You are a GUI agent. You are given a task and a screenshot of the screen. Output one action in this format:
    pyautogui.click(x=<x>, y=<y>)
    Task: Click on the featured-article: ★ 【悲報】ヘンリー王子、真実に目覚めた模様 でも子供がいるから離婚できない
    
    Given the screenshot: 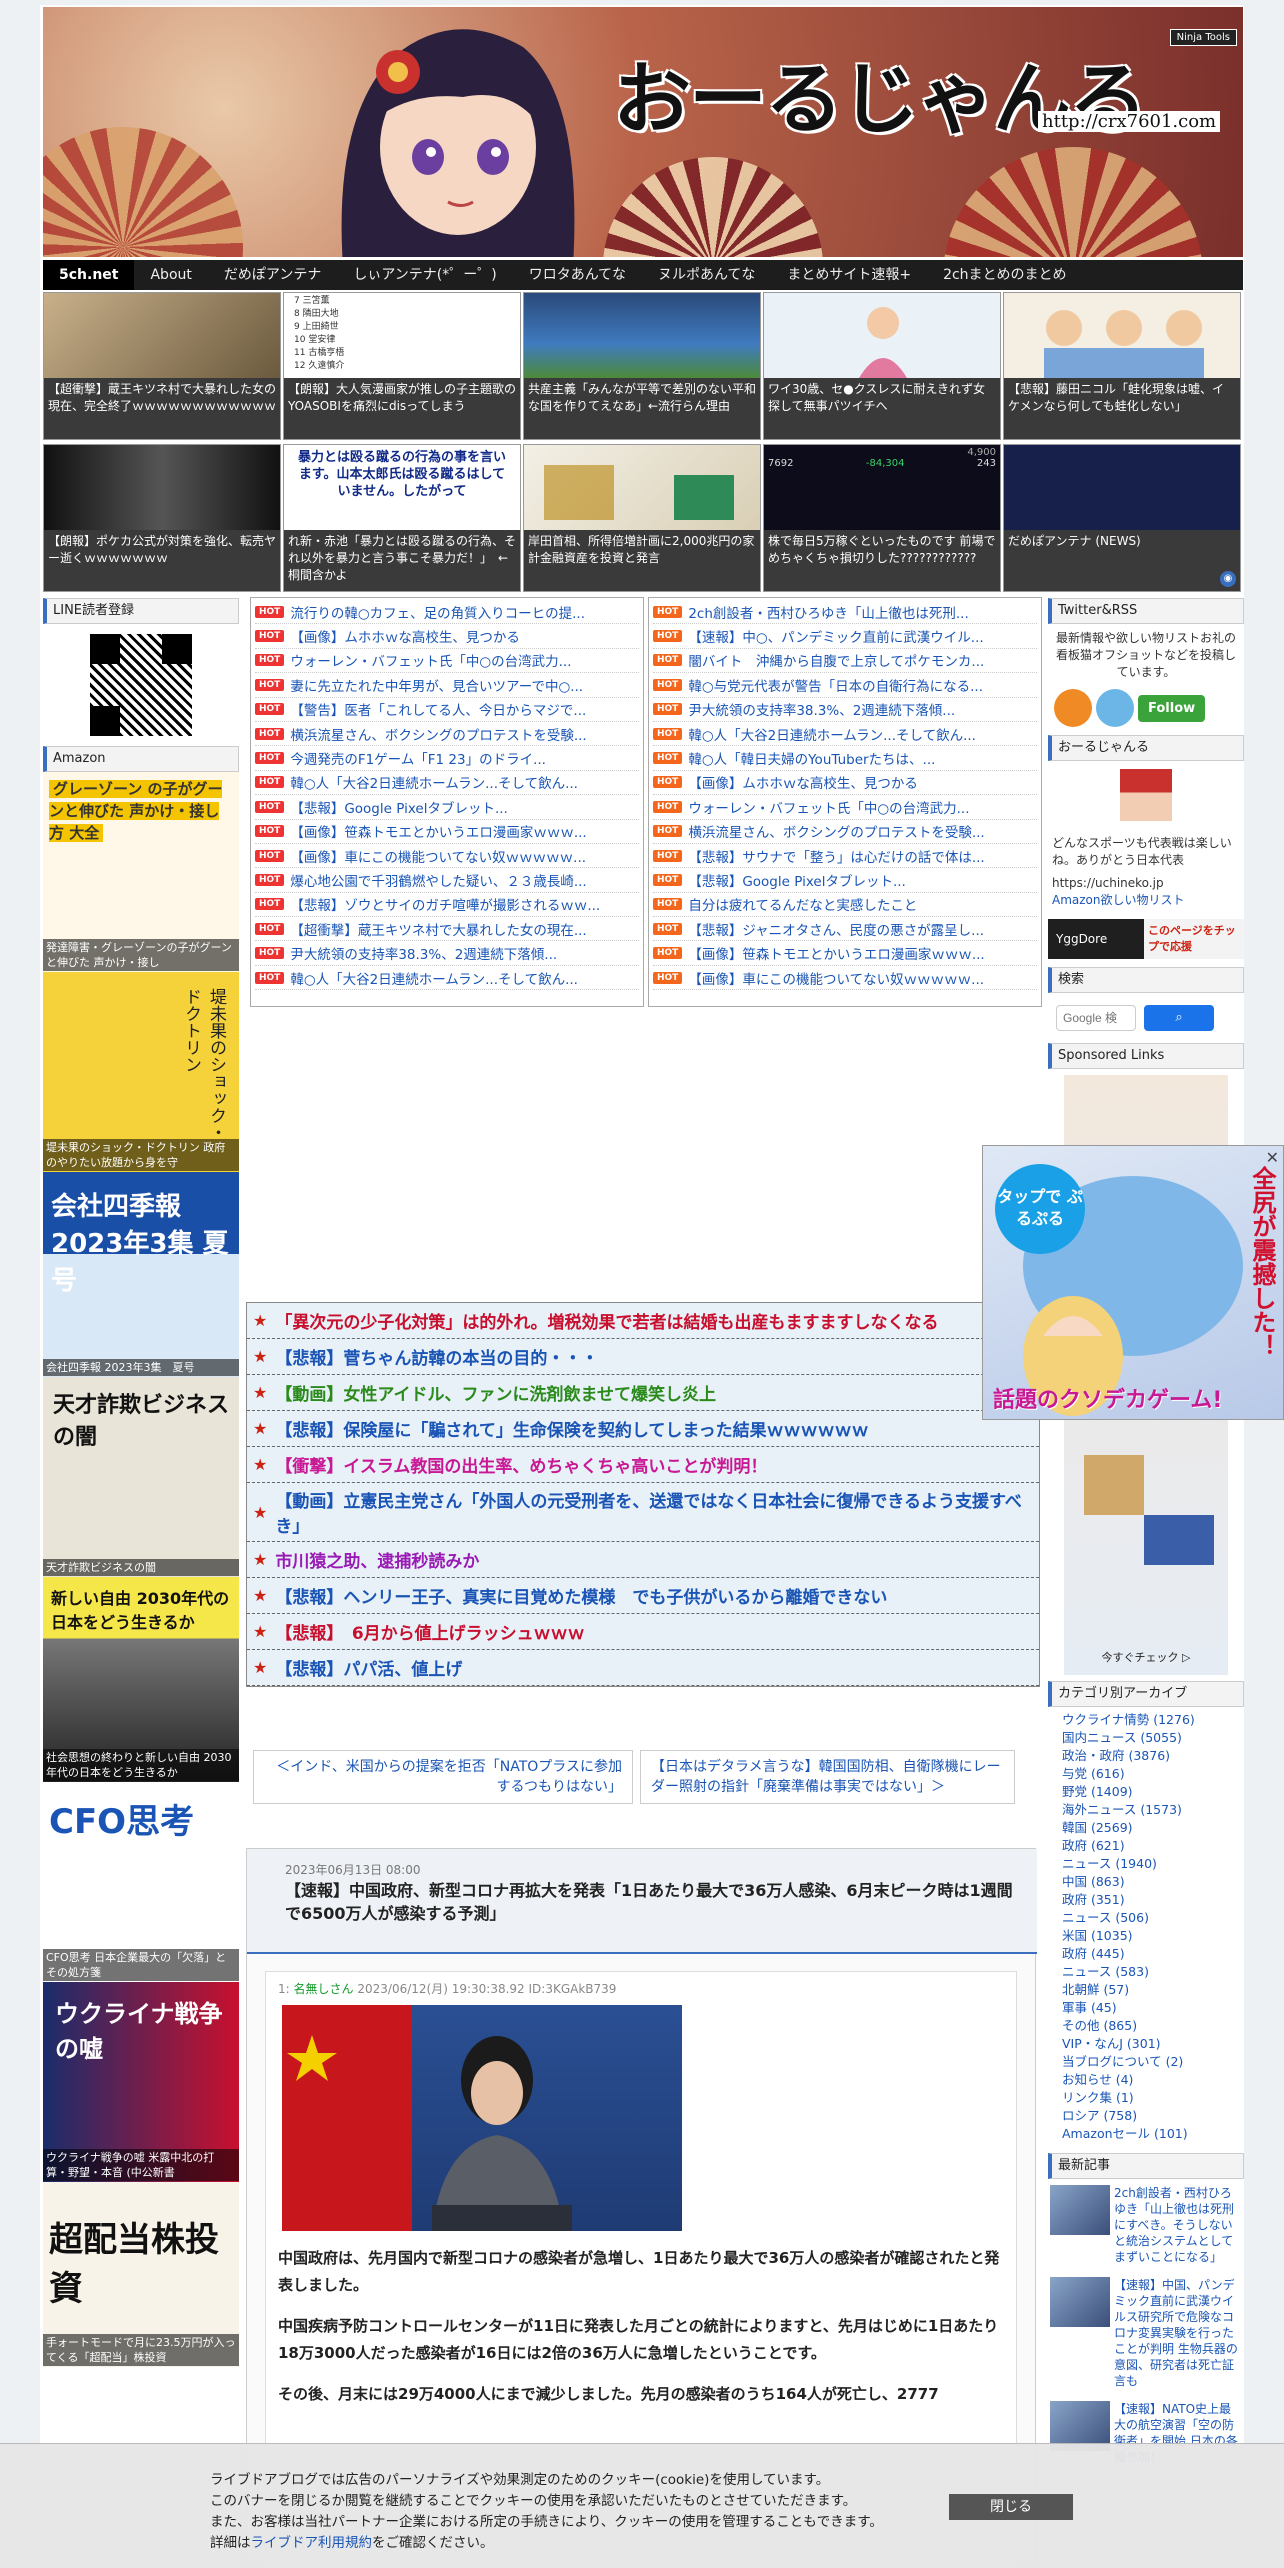 What is the action you would take?
    pyautogui.click(x=643, y=1596)
    